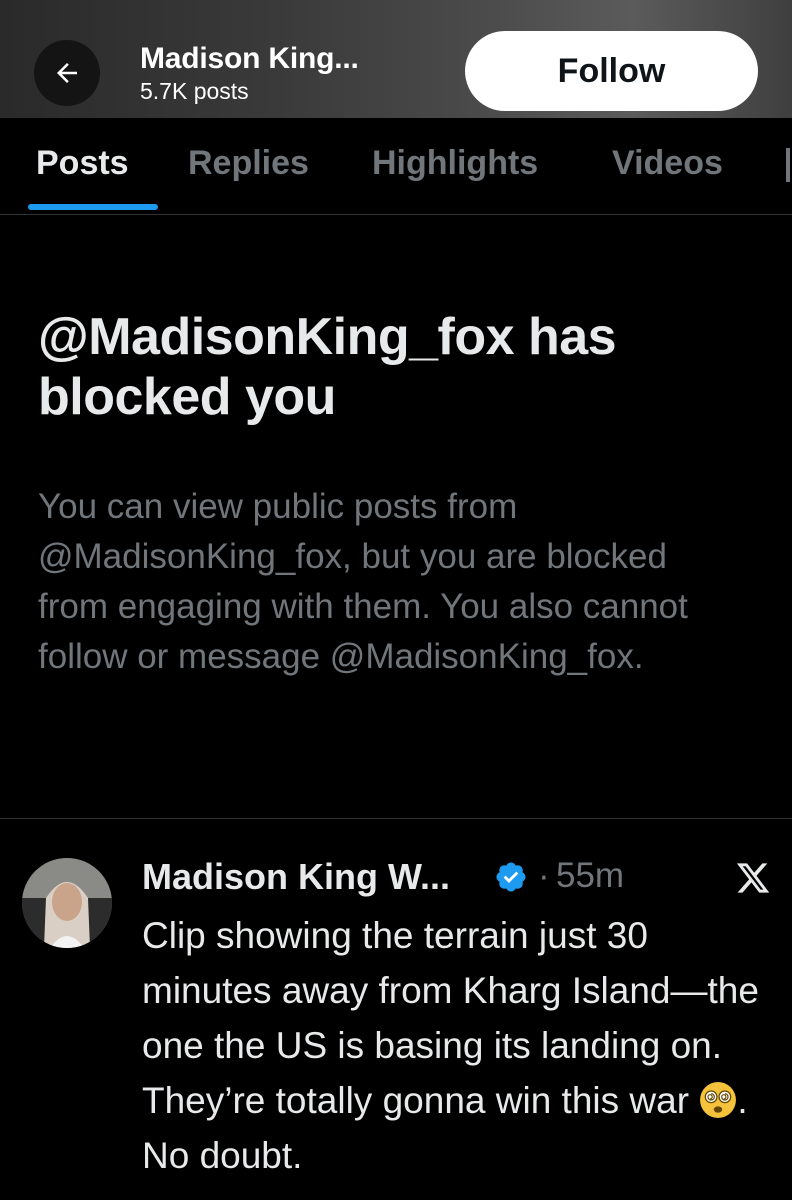  What do you see at coordinates (753, 878) in the screenshot?
I see `x-logo-icon` at bounding box center [753, 878].